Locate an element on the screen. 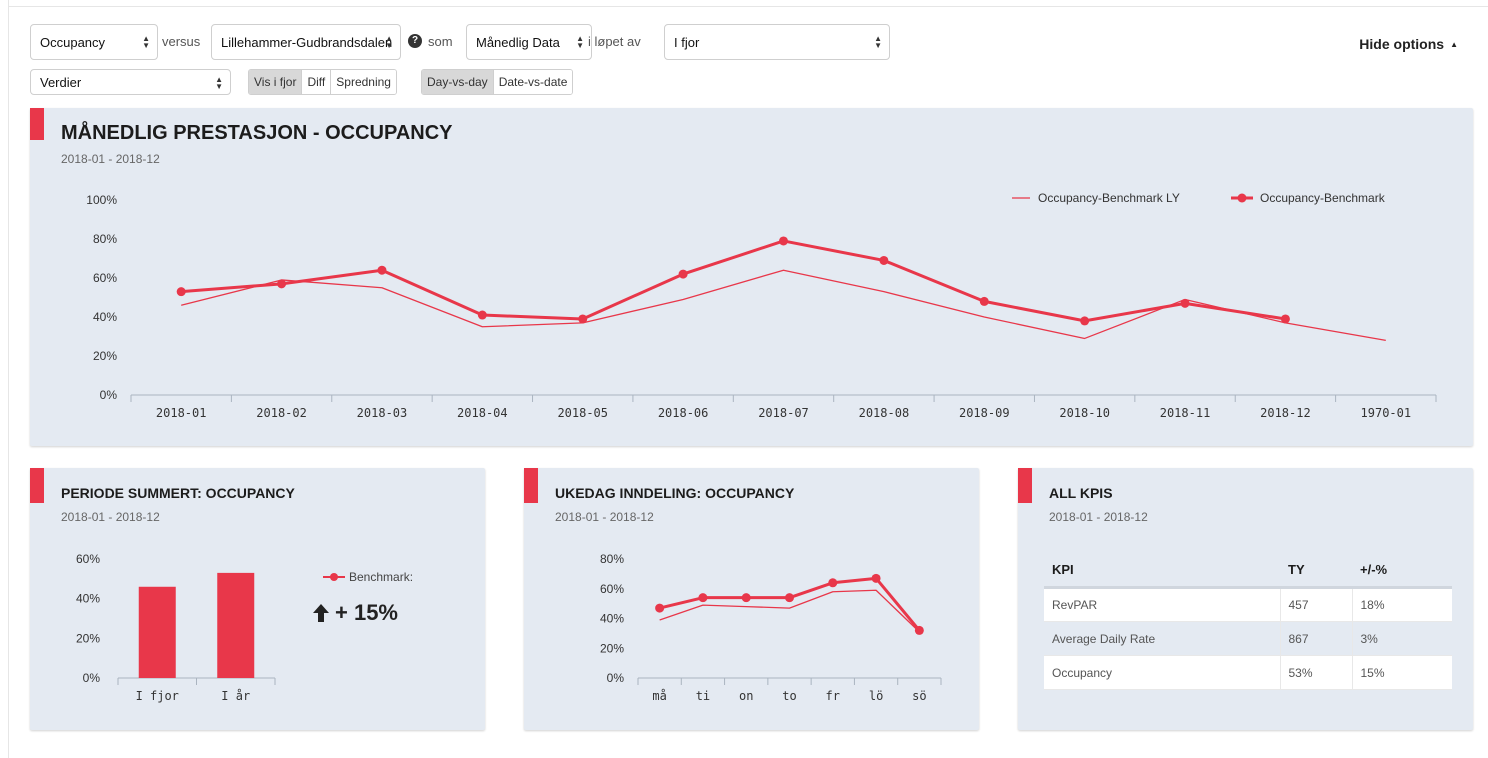 Image resolution: width=1488 pixels, height=758 pixels. kpi-change-cell: 15% is located at coordinates (1401, 672).